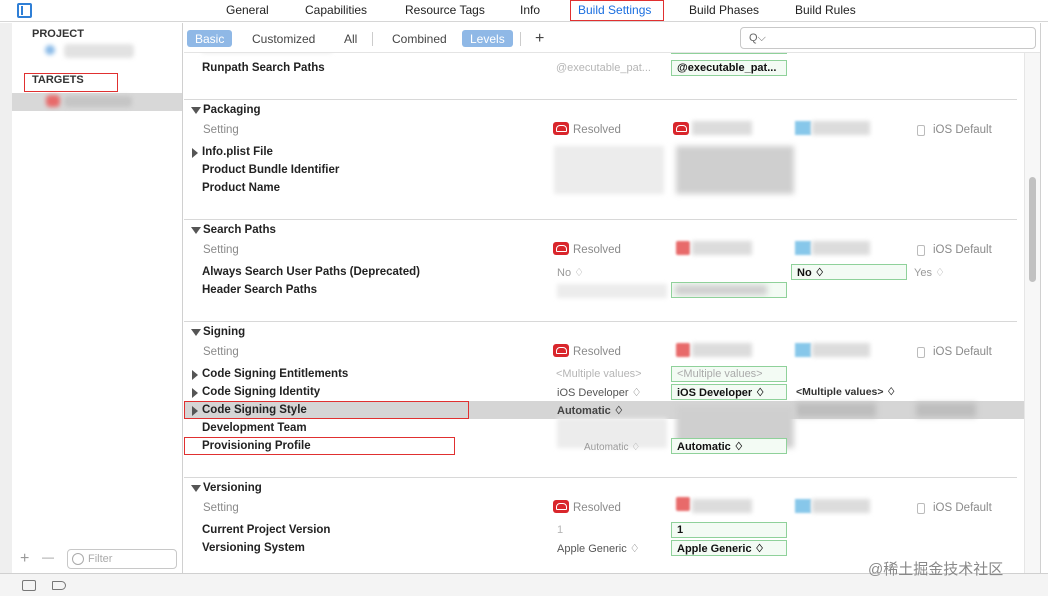  Describe the element at coordinates (319, 446) in the screenshot. I see `provisioning-profile-highlight` at that location.